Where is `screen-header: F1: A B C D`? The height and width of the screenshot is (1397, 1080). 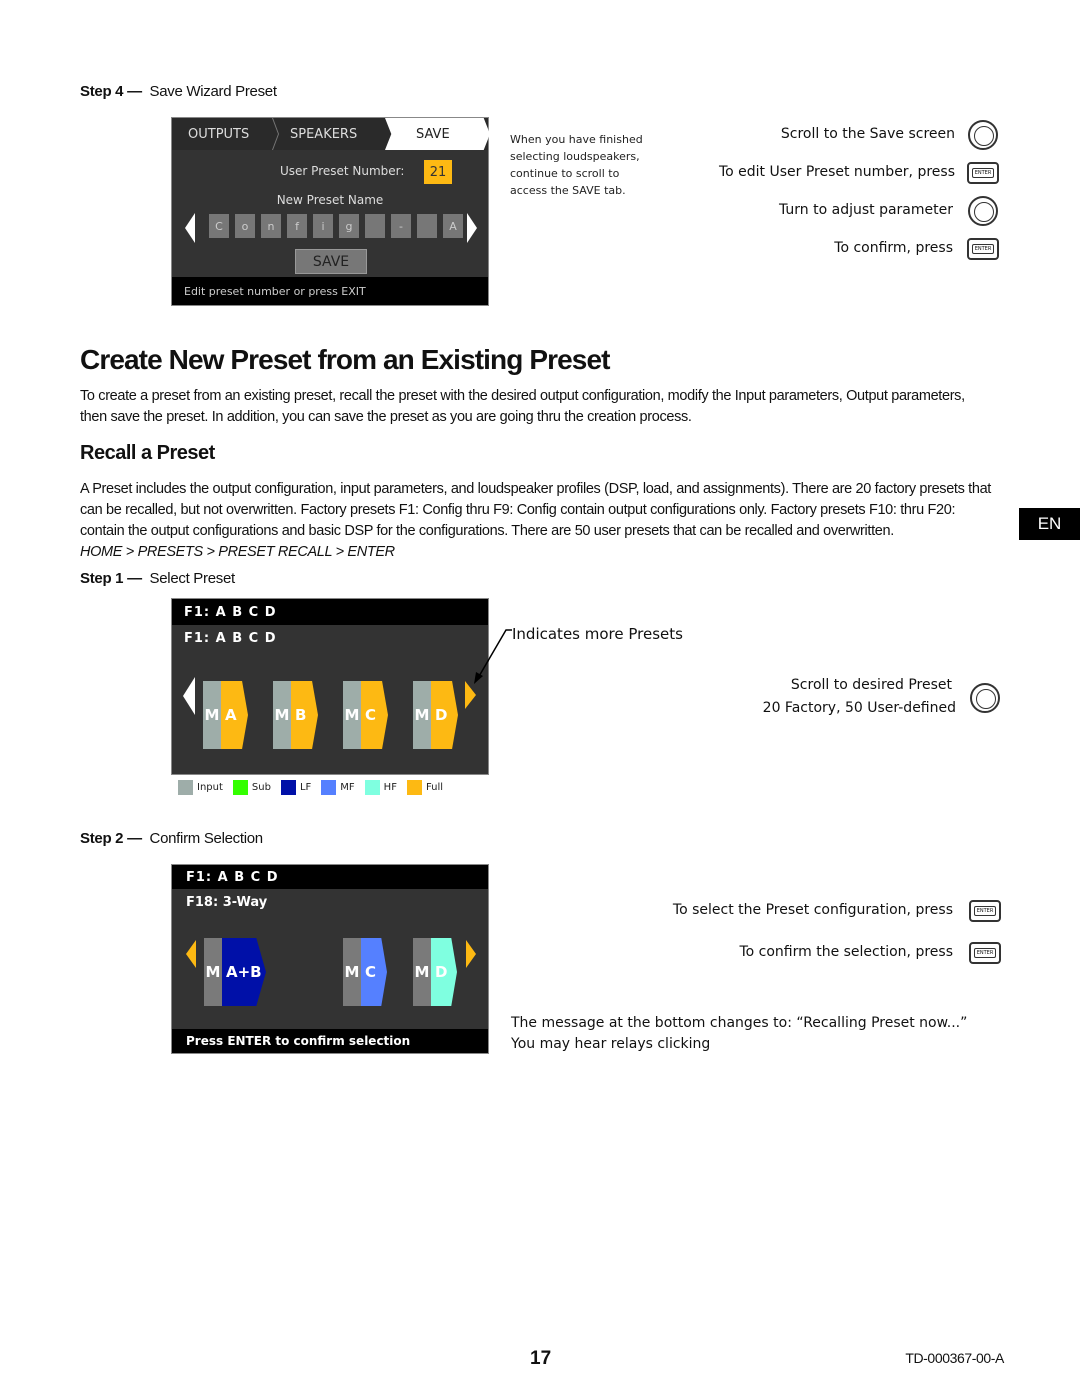 screen-header: F1: A B C D is located at coordinates (330, 612).